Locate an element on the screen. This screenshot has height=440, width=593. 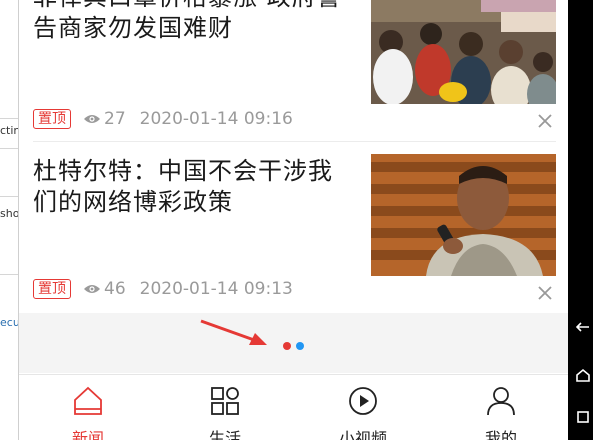
portrait-photo-image is located at coordinates (463, 215).